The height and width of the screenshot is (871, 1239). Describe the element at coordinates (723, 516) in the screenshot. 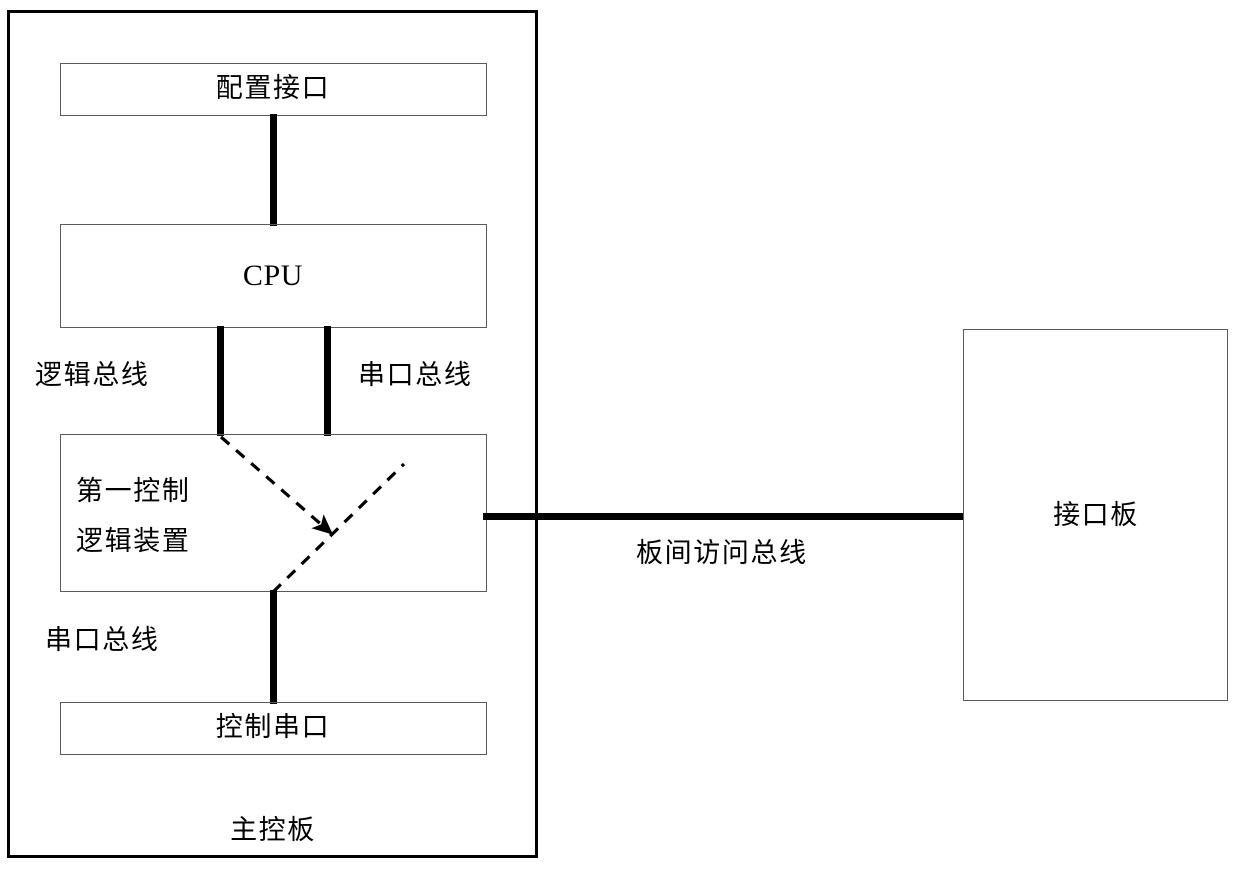

I see `wire-inter-board-bus` at that location.